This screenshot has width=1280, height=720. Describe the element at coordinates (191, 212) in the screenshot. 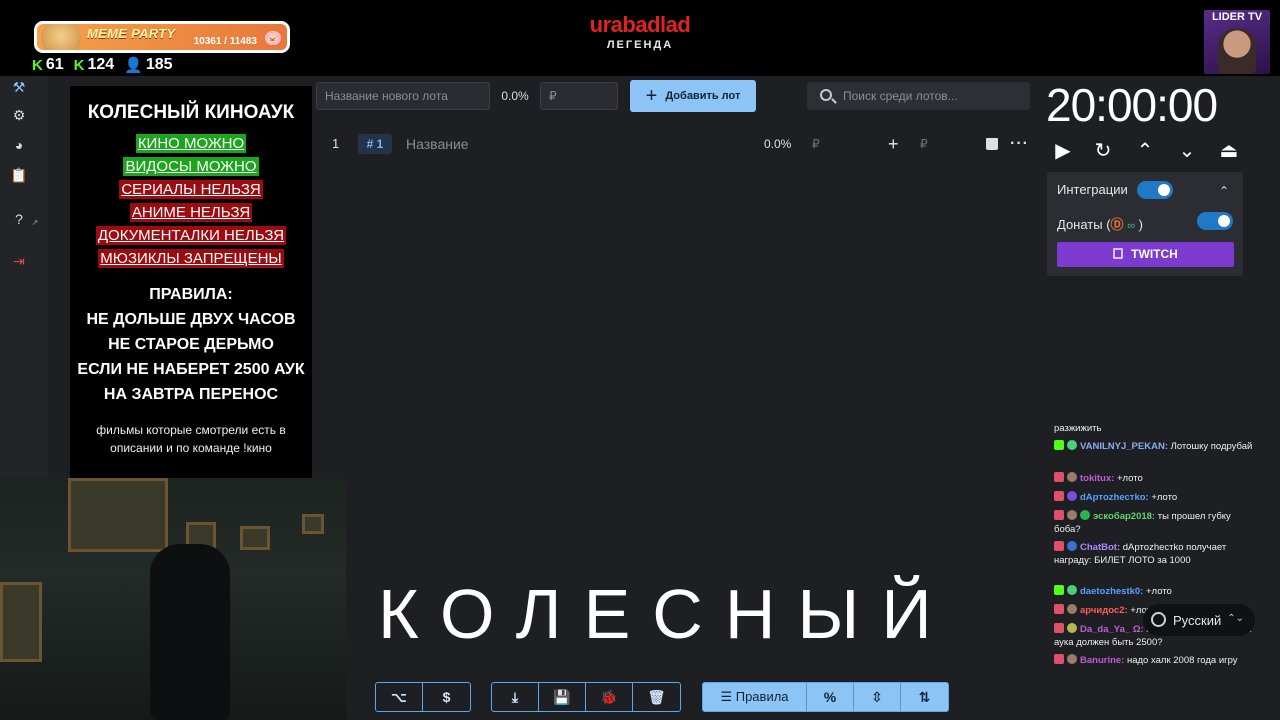

I see `tag-forbidden: АНИМЕ НЕЛЬЗЯ` at that location.